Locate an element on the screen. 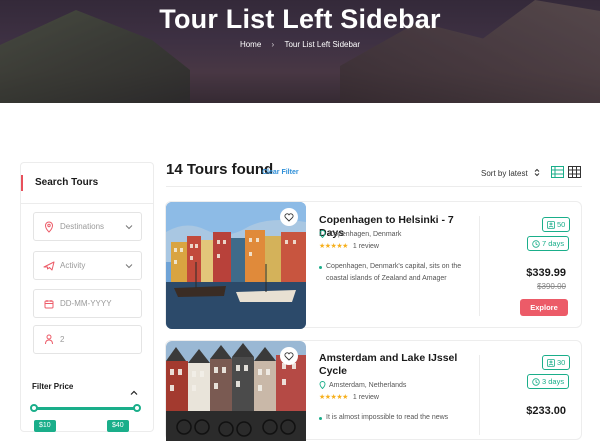  list-view-icon is located at coordinates (557, 174).